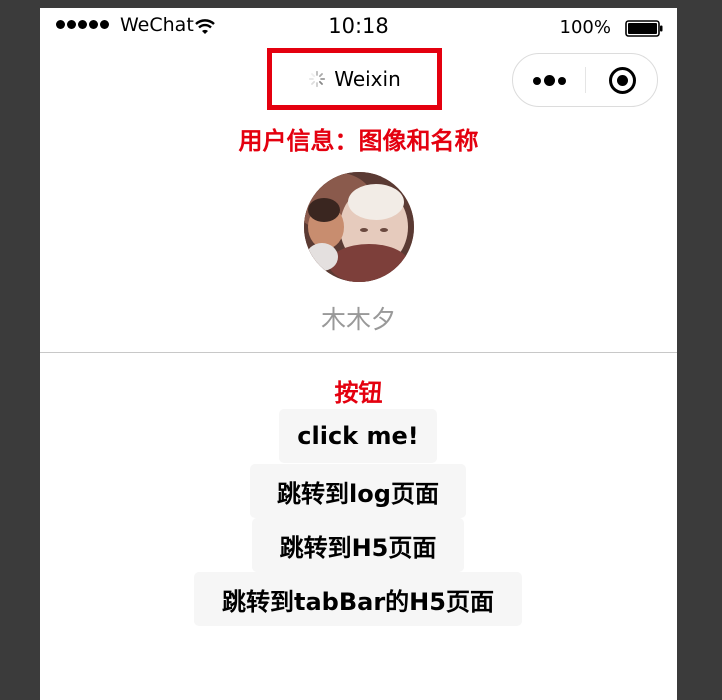  What do you see at coordinates (549, 80) in the screenshot?
I see `more-icon` at bounding box center [549, 80].